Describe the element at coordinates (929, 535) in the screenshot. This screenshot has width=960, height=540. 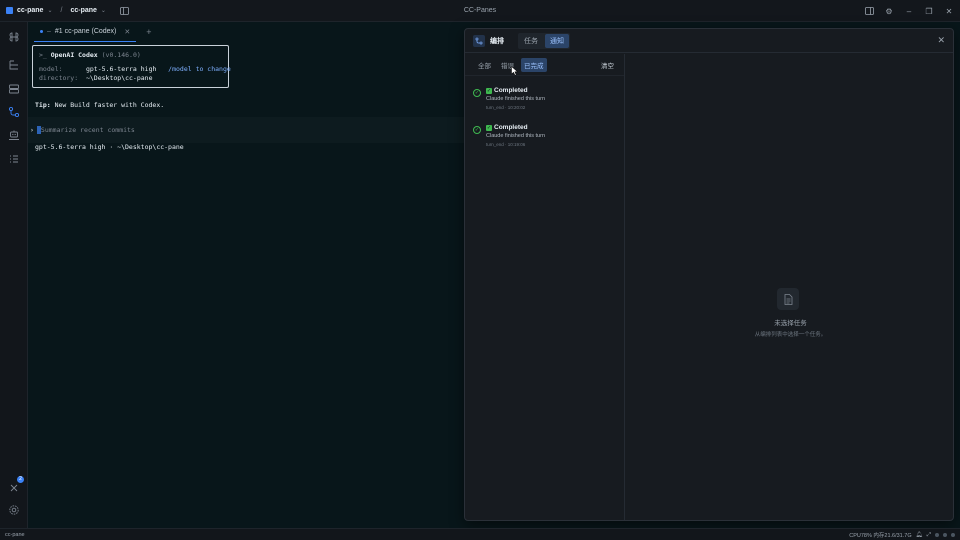
I see `expand-icon: ⤢` at that location.